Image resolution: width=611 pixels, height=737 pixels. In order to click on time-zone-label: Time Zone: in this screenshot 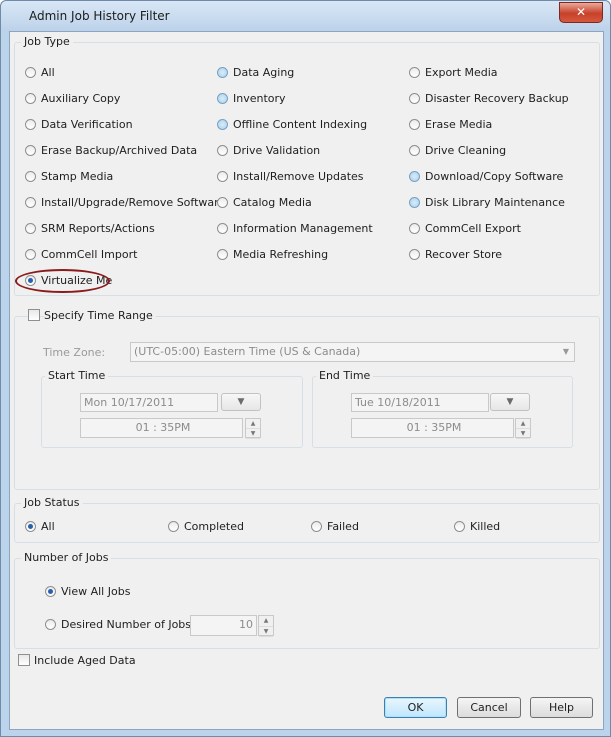, I will do `click(74, 352)`.